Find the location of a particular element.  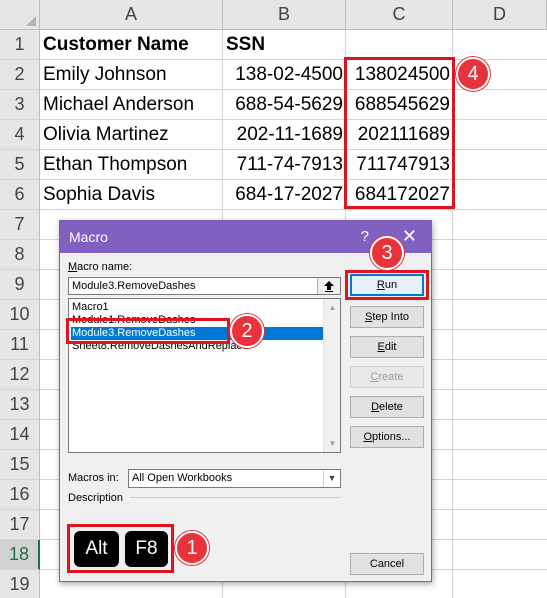

alt-key: Alt is located at coordinates (96, 549).